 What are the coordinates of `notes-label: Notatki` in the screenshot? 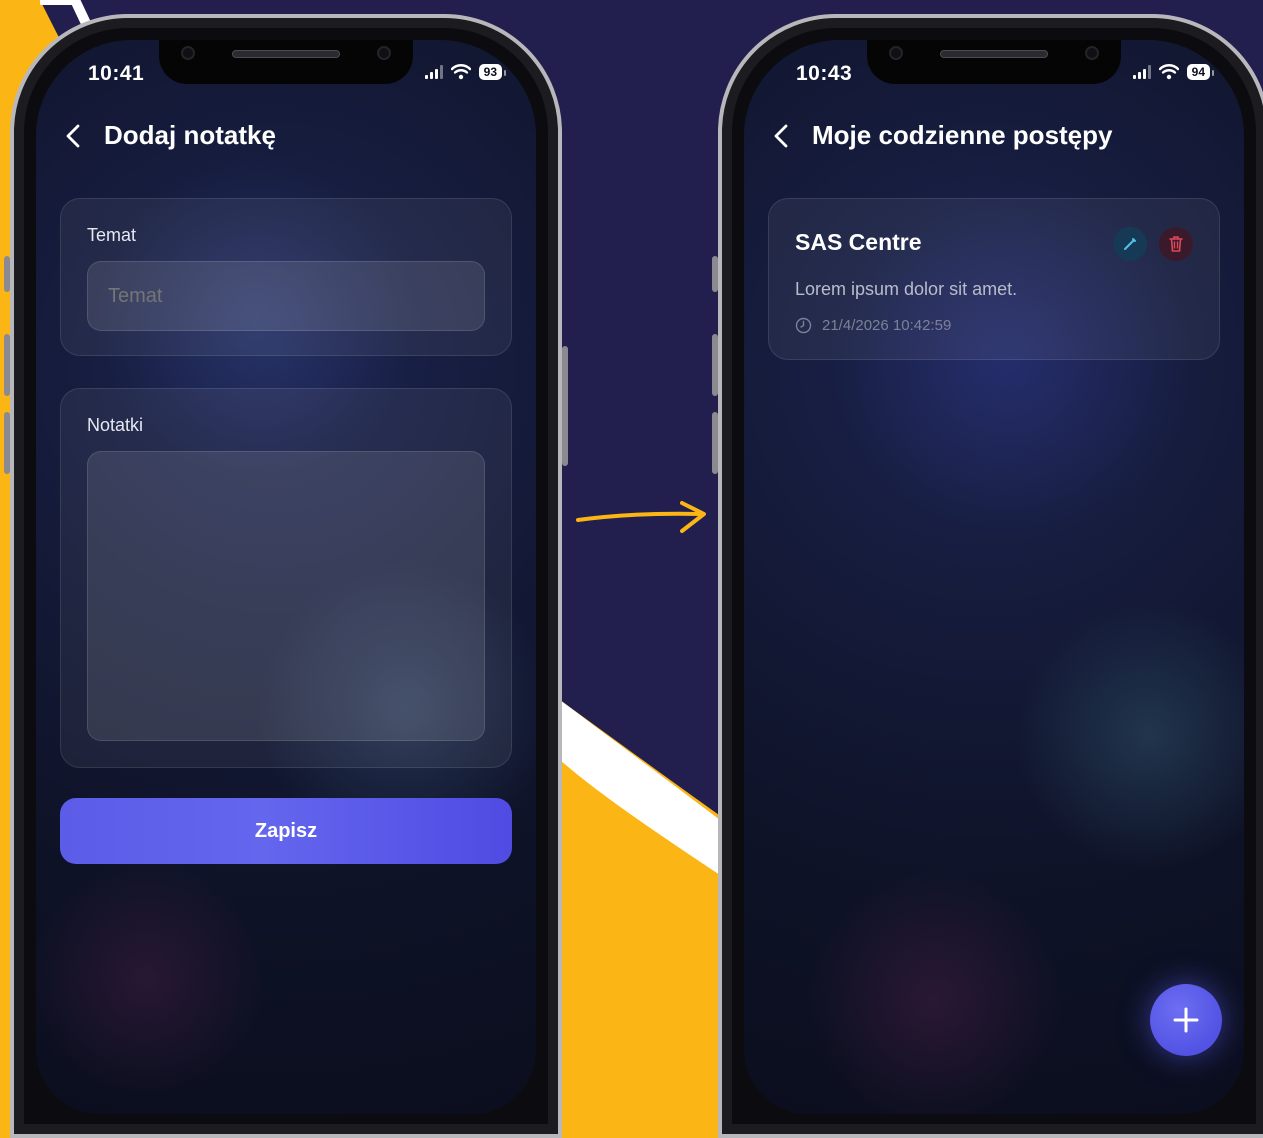 It's located at (115, 425).